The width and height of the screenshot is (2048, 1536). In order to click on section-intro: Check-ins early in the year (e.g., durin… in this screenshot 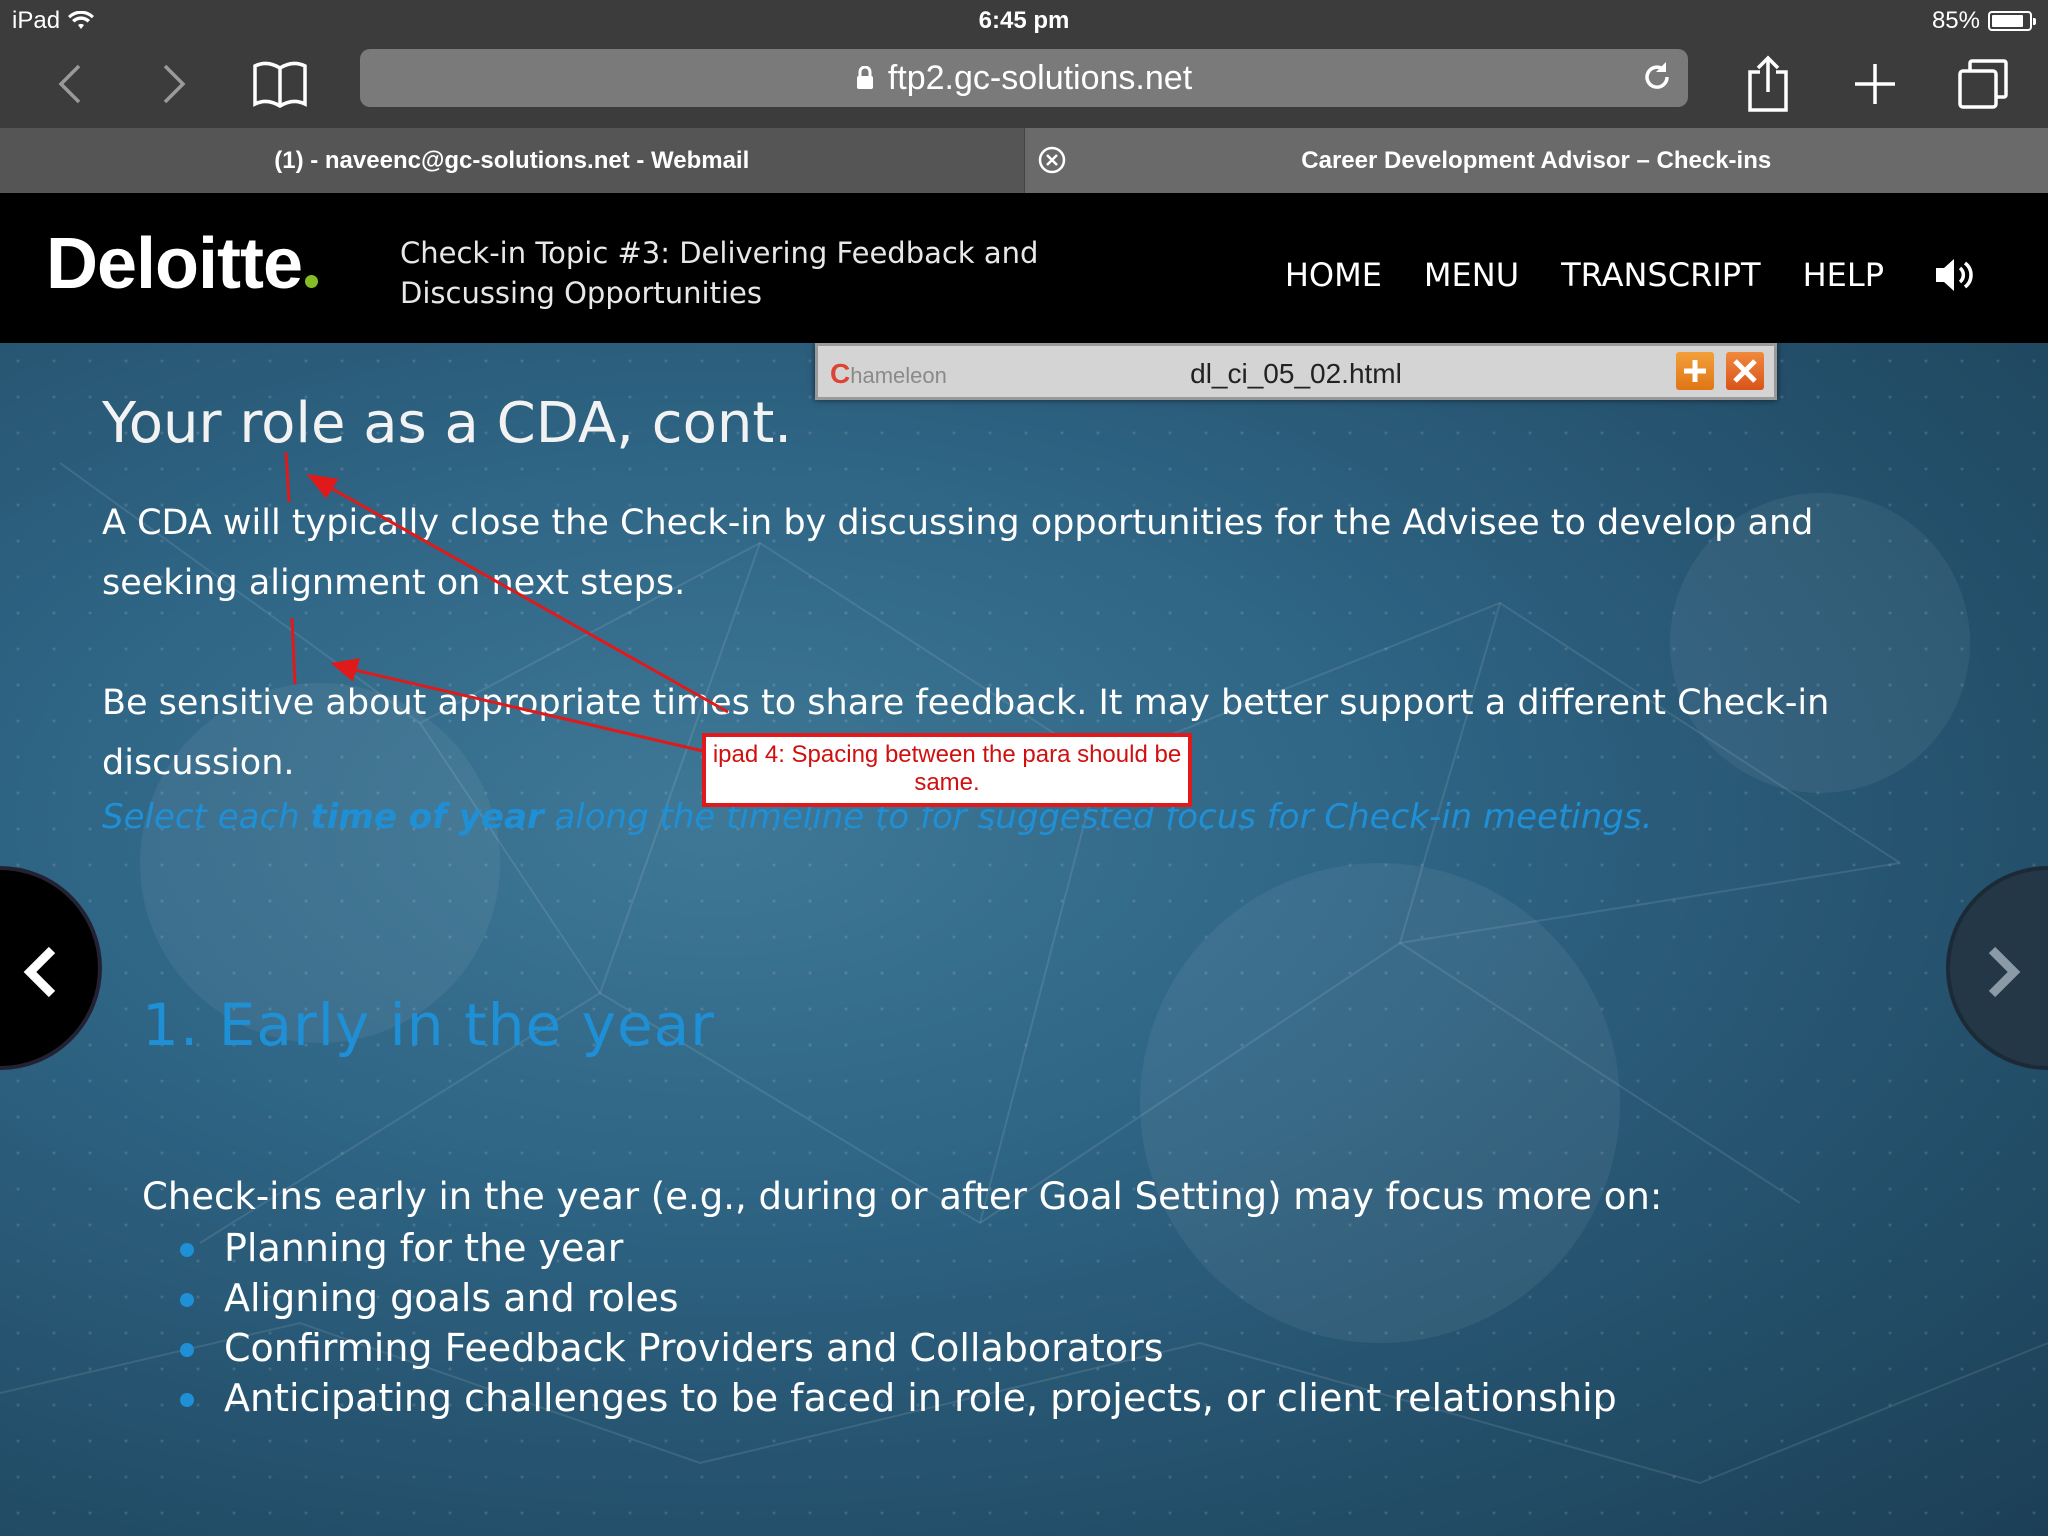, I will do `click(902, 1196)`.